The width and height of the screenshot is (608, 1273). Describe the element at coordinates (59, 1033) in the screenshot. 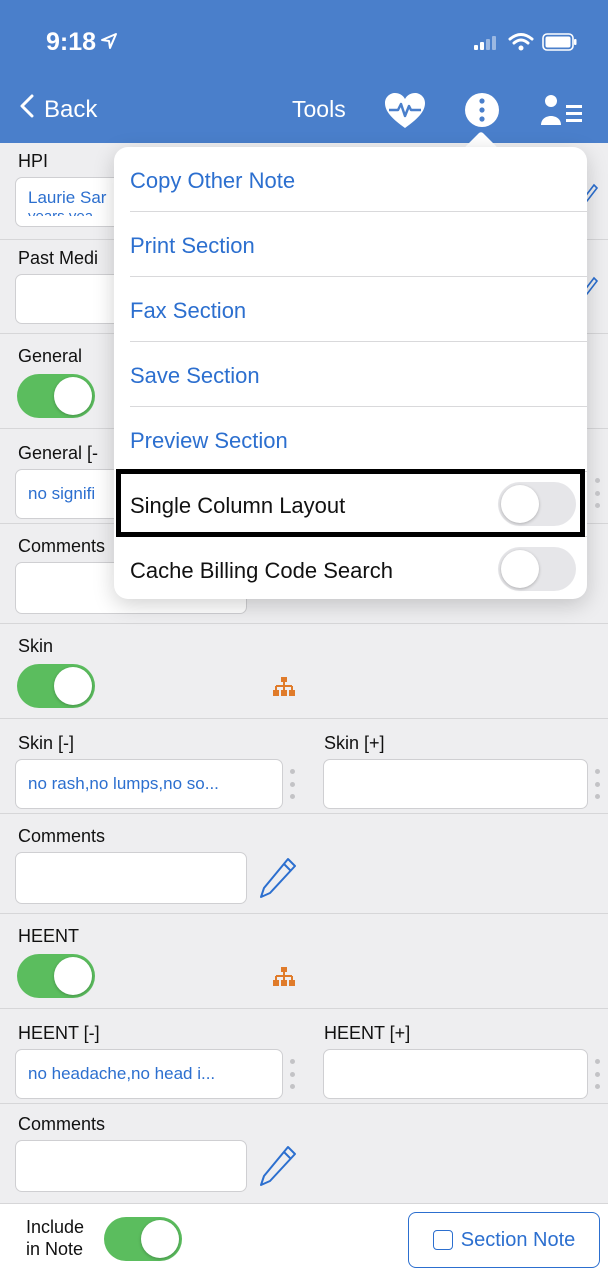

I see `heent-negative-label: HEENT [-]` at that location.